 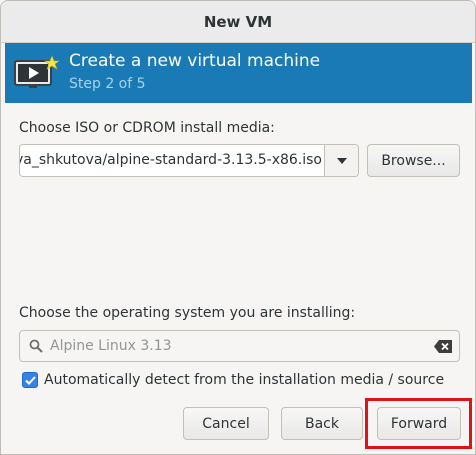 I want to click on window-title: New VM, so click(x=238, y=21).